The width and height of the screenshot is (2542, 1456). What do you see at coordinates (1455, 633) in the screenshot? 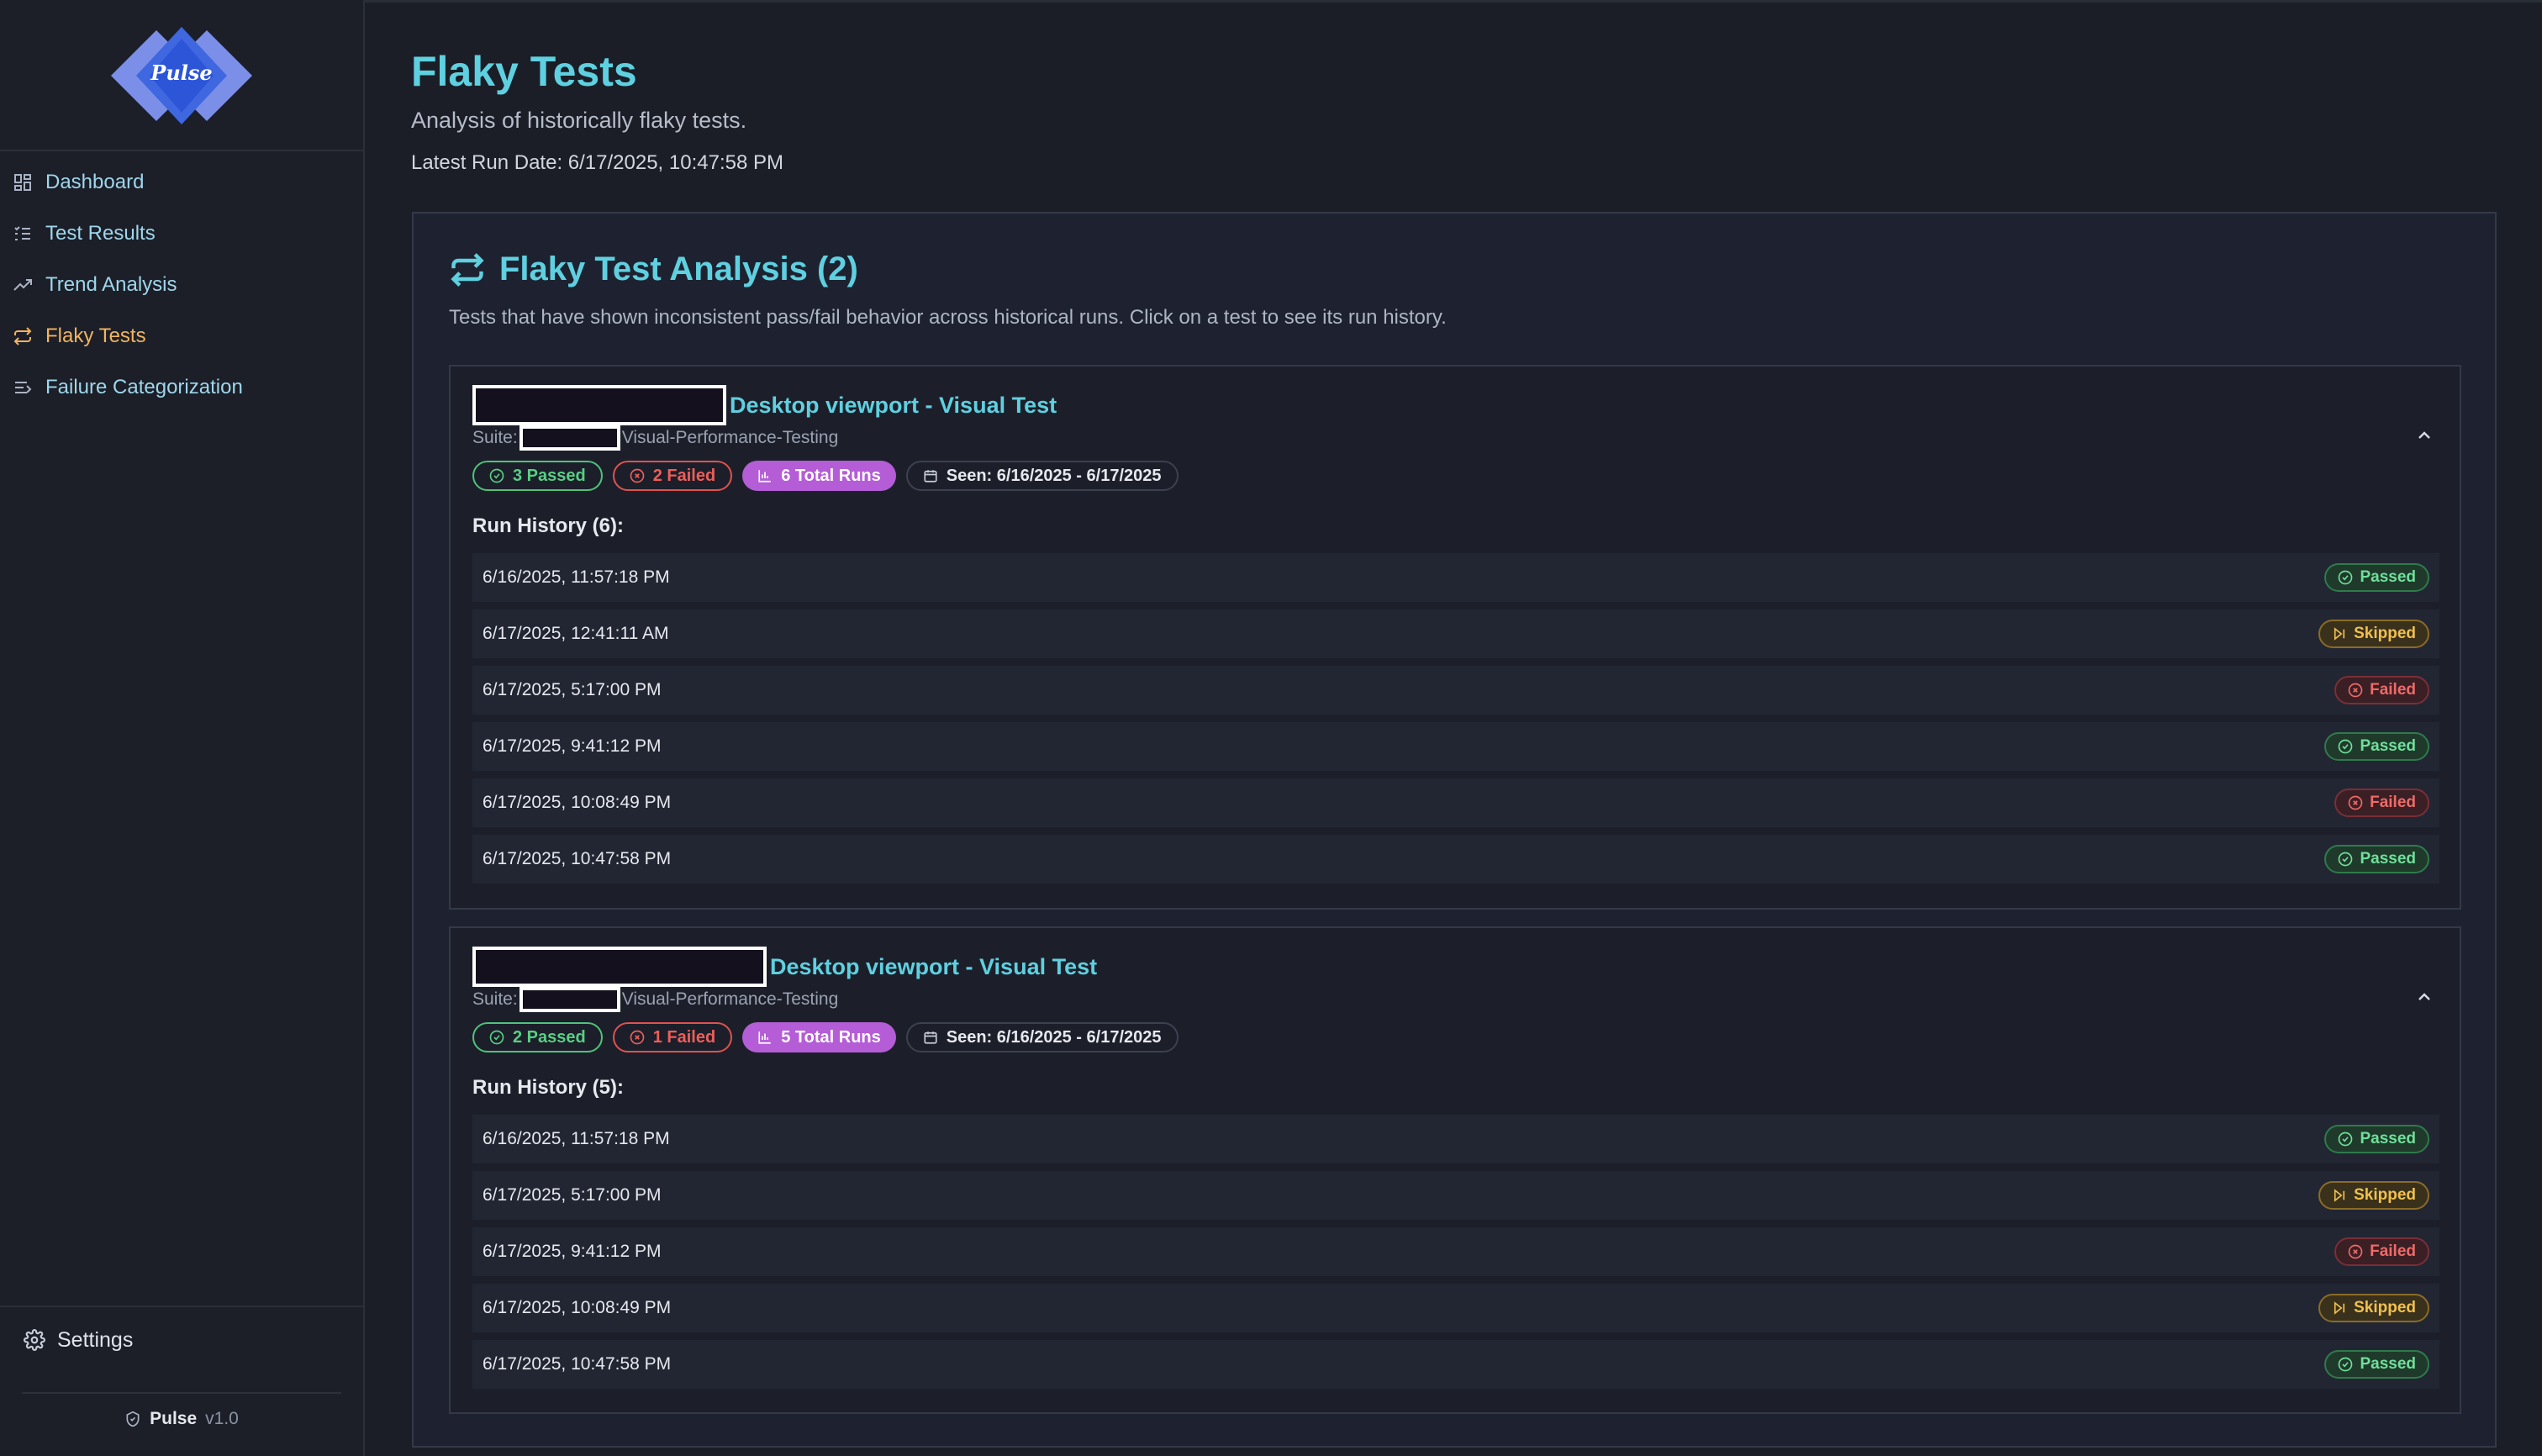
I see `run-history-row: 6/17/2025, 12:41:11 AM Skipped` at bounding box center [1455, 633].